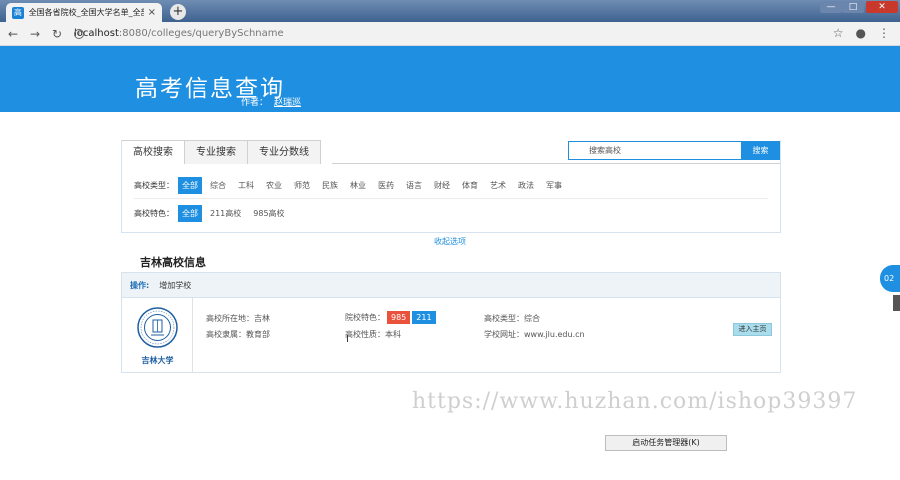 This screenshot has width=900, height=480. What do you see at coordinates (173, 262) in the screenshot?
I see `section-title: 吉林高校信息` at bounding box center [173, 262].